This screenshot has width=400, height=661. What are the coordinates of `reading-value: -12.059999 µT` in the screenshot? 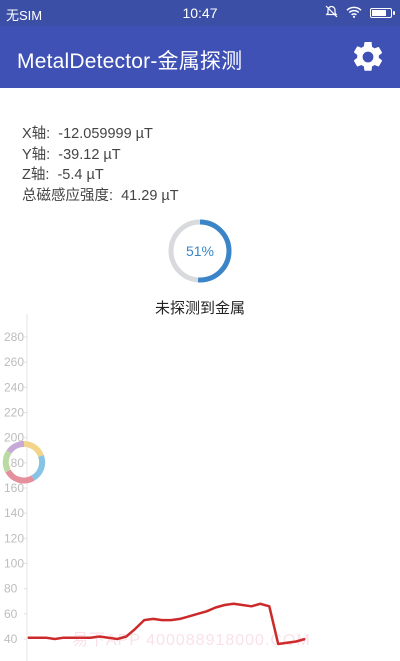 It's located at (105, 134).